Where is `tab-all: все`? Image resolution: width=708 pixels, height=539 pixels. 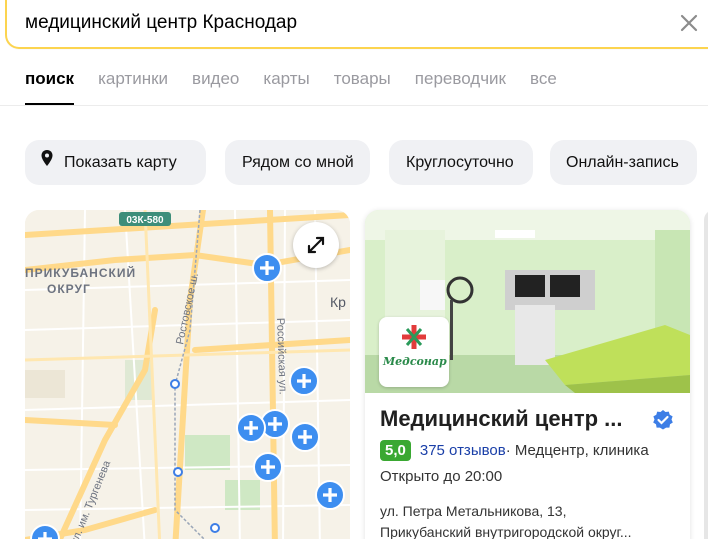
tab-all: все is located at coordinates (543, 79).